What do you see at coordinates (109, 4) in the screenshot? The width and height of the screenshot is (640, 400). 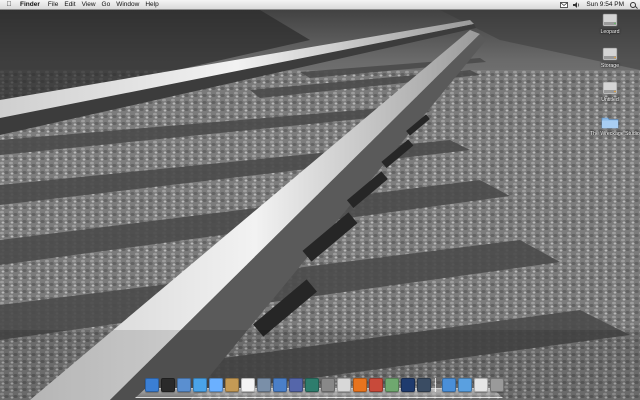 I see `menu-go: Go` at bounding box center [109, 4].